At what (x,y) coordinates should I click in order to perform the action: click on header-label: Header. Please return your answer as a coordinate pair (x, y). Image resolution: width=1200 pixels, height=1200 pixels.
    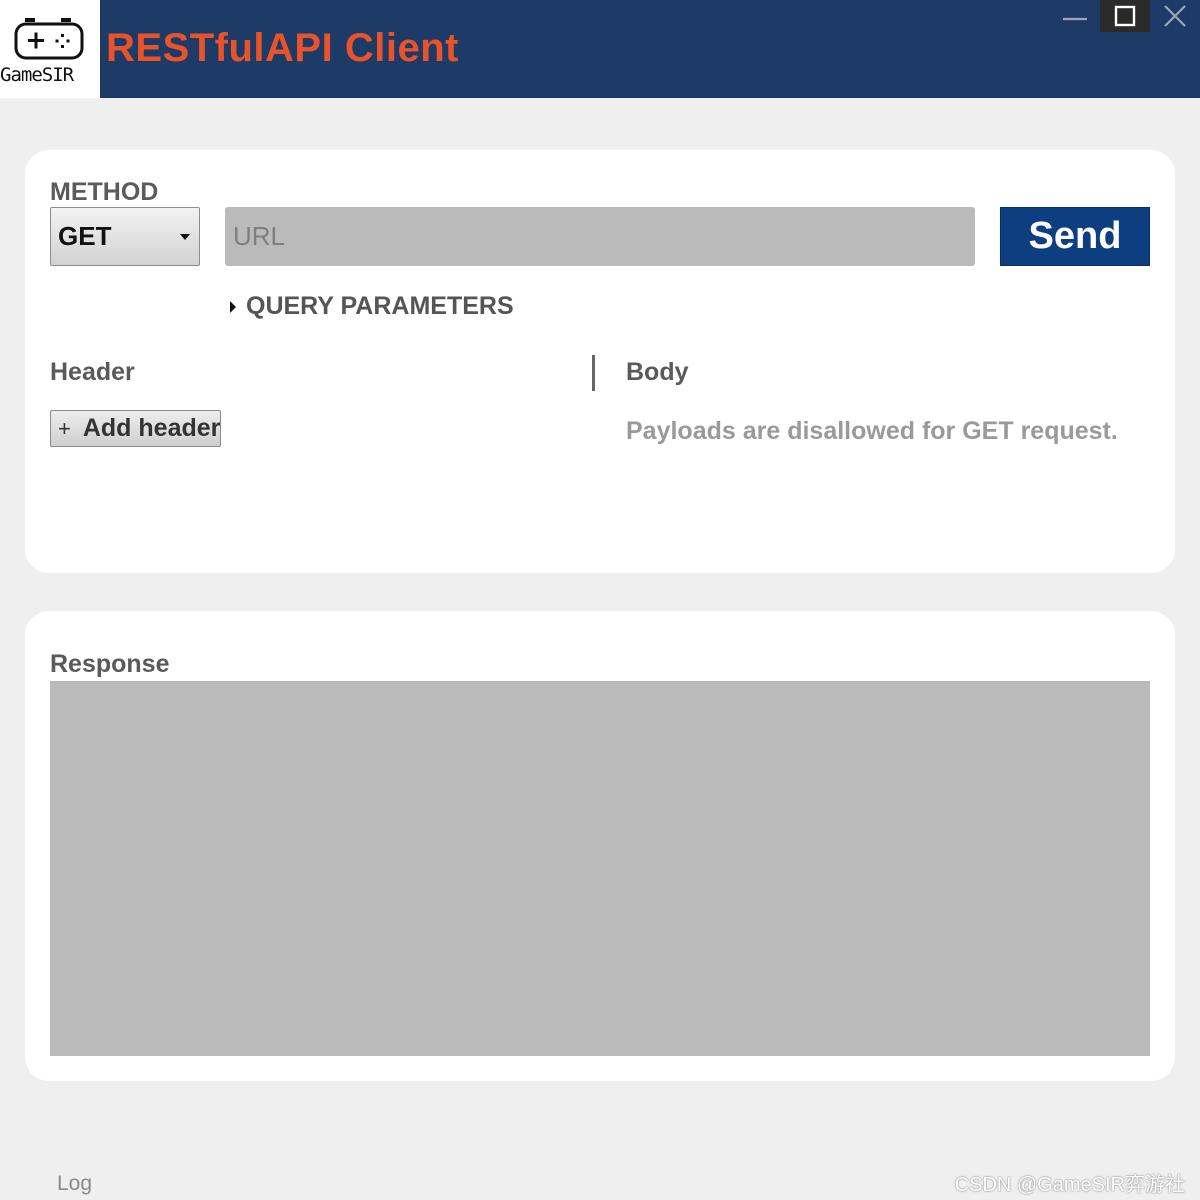
    Looking at the image, I should click on (92, 372).